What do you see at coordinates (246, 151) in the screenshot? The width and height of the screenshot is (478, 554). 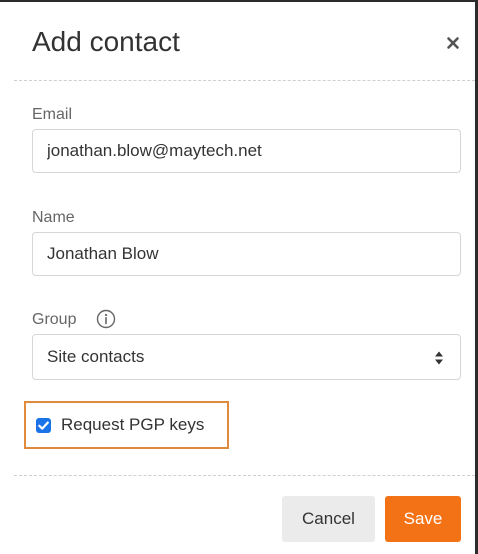 I see `email-field` at bounding box center [246, 151].